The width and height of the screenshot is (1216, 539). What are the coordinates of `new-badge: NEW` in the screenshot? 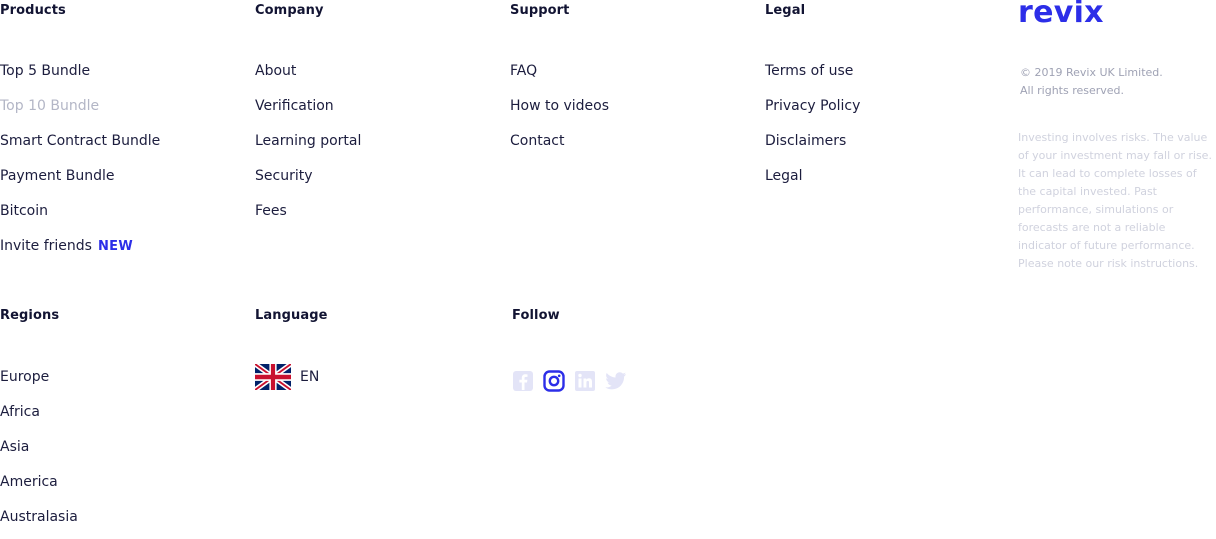 It's located at (115, 246).